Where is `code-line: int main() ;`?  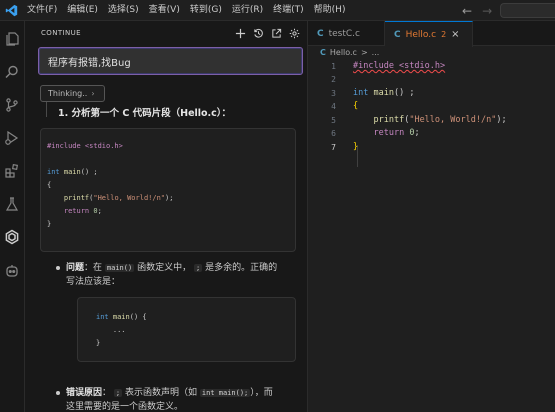 code-line: int main() ; is located at coordinates (72, 172).